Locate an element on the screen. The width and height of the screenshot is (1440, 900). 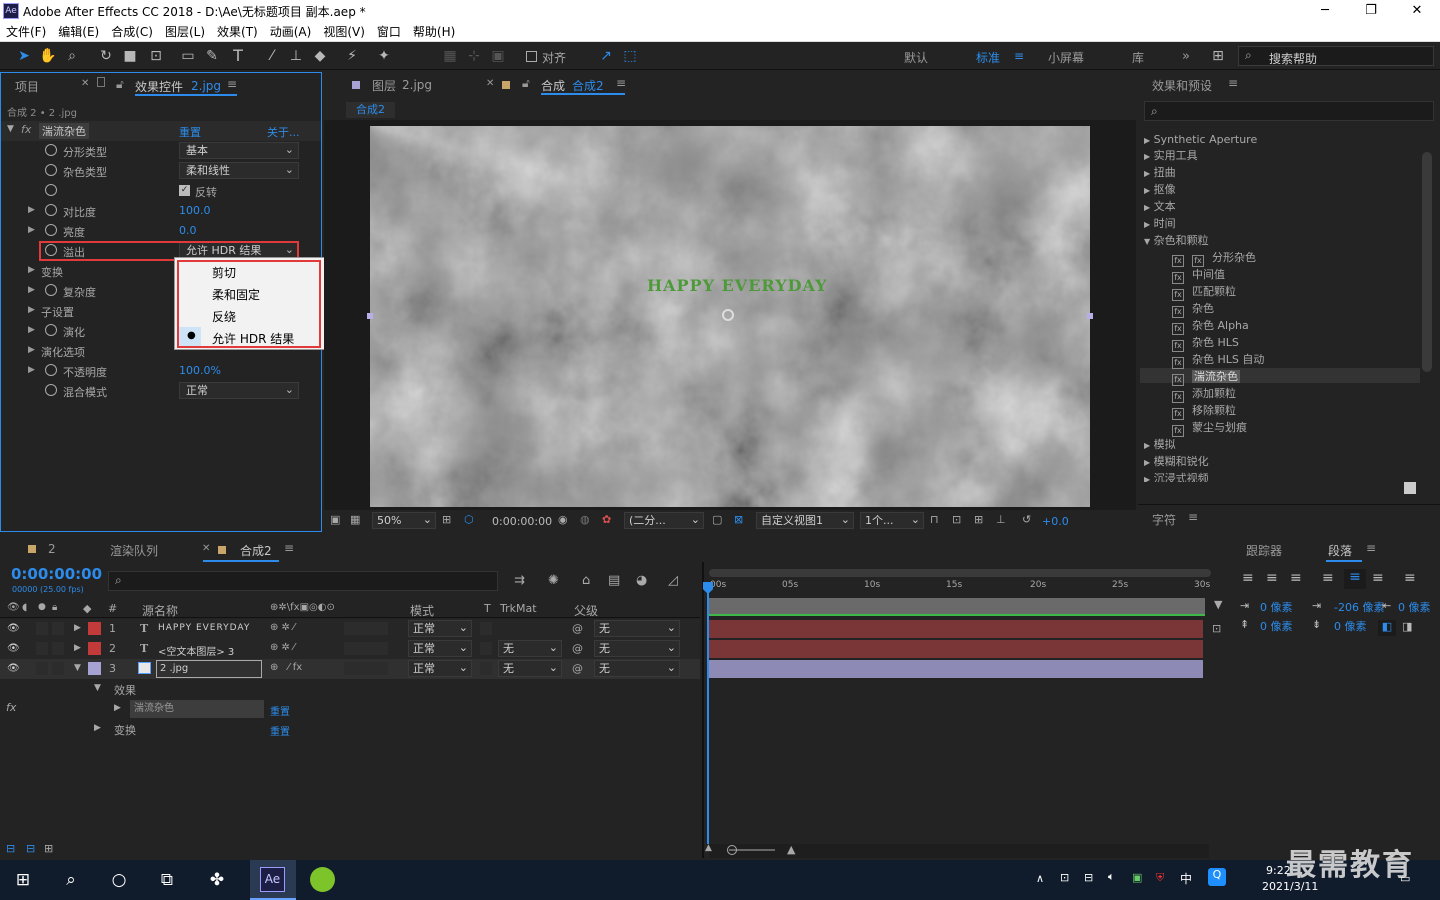
category-text: ▶ 文本 is located at coordinates (1160, 206).